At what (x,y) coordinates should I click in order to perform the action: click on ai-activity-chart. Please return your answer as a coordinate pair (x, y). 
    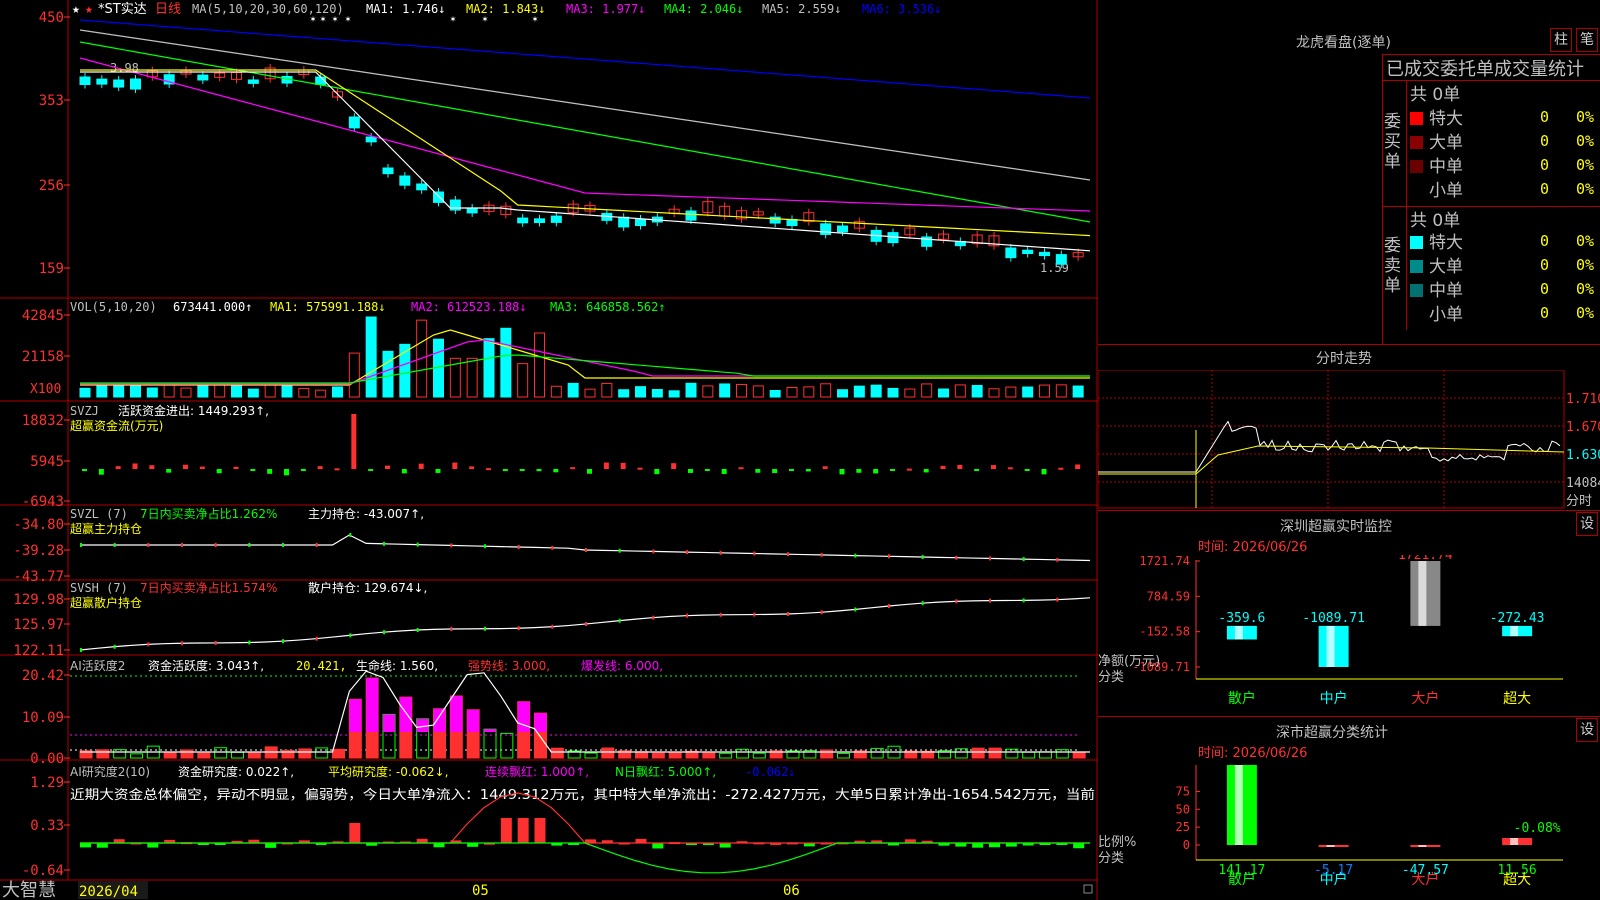
    Looking at the image, I should click on (580, 714).